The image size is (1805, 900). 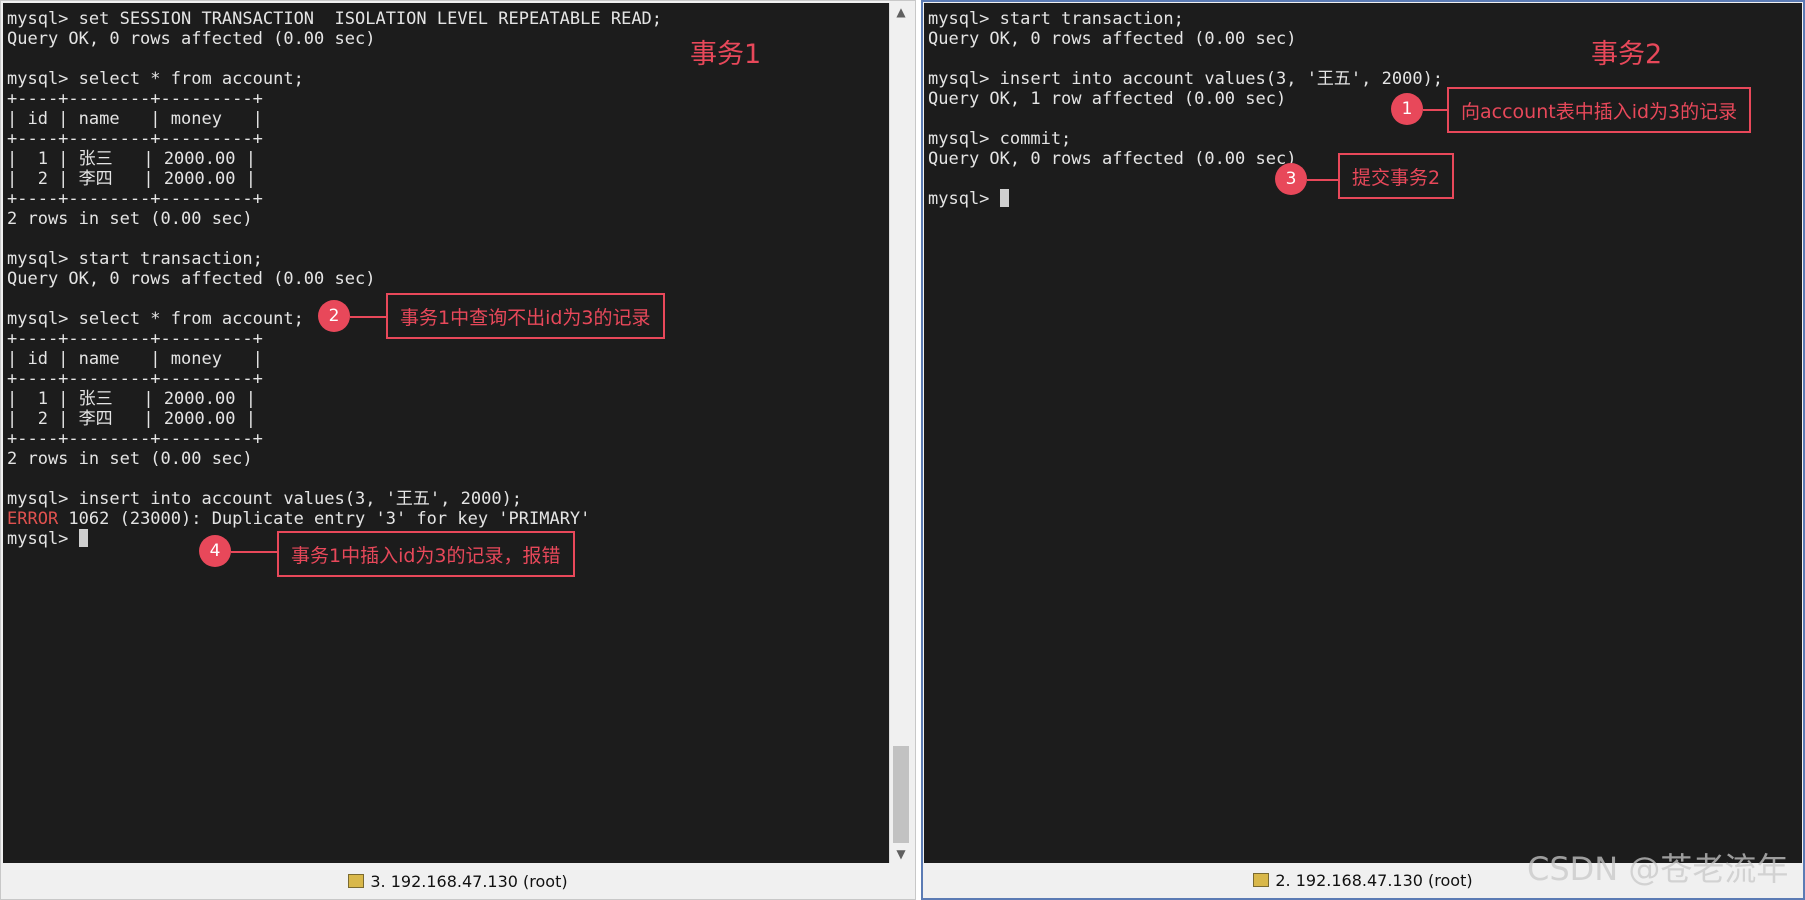 I want to click on chevron-down-icon: ▼, so click(x=901, y=854).